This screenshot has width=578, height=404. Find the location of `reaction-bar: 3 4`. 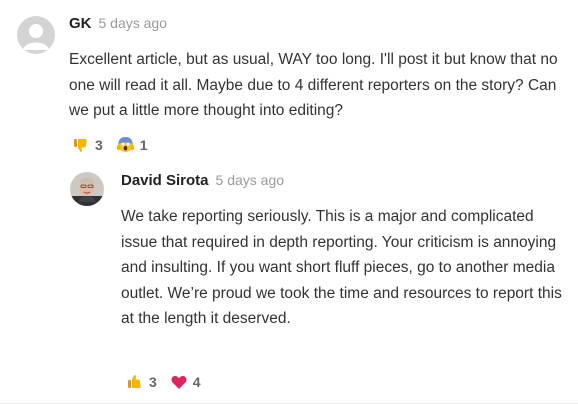

reaction-bar: 3 4 is located at coordinates (164, 382).